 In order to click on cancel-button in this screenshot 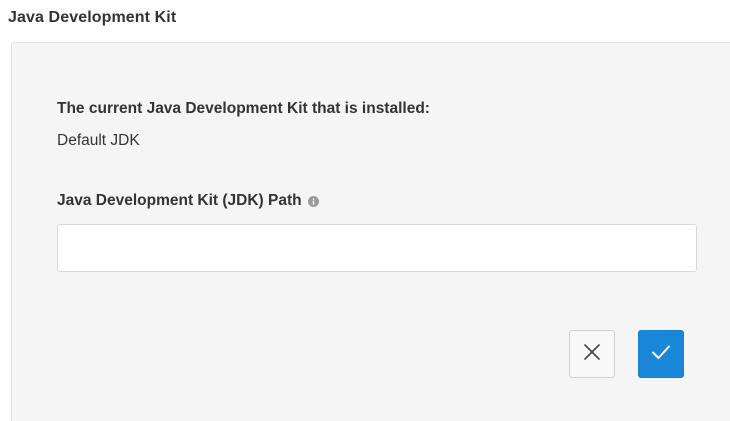, I will do `click(592, 354)`.